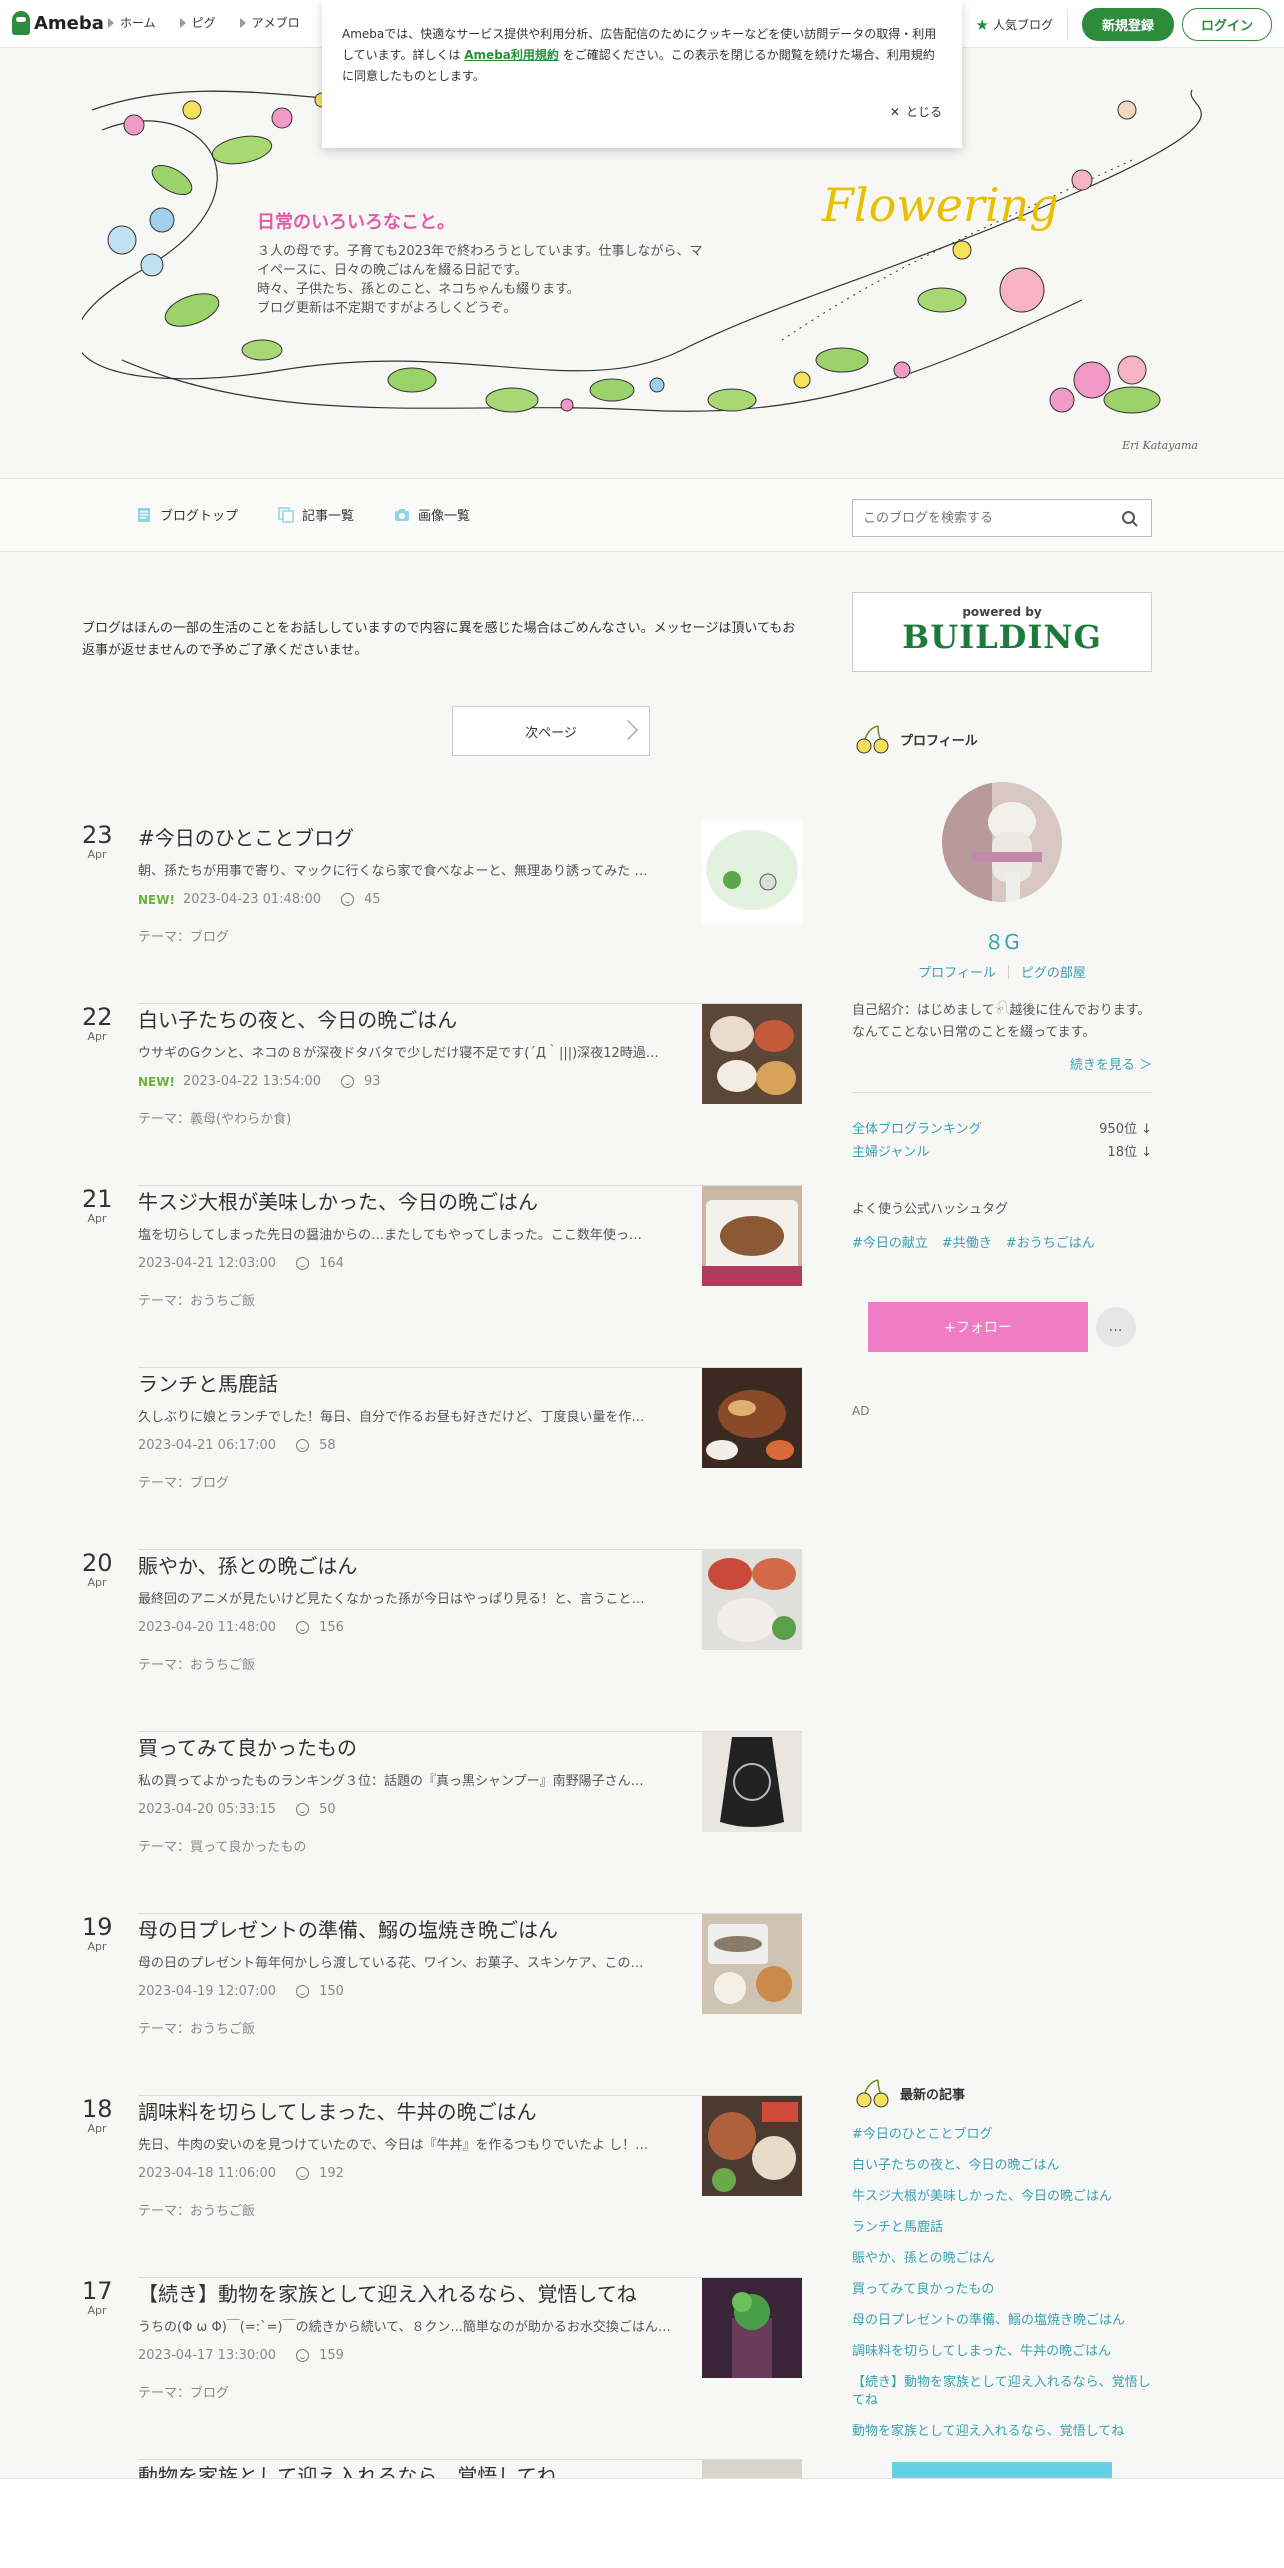 The height and width of the screenshot is (2568, 1284). I want to click on recent-entry-link: ランチと馬鹿話, so click(1002, 2228).